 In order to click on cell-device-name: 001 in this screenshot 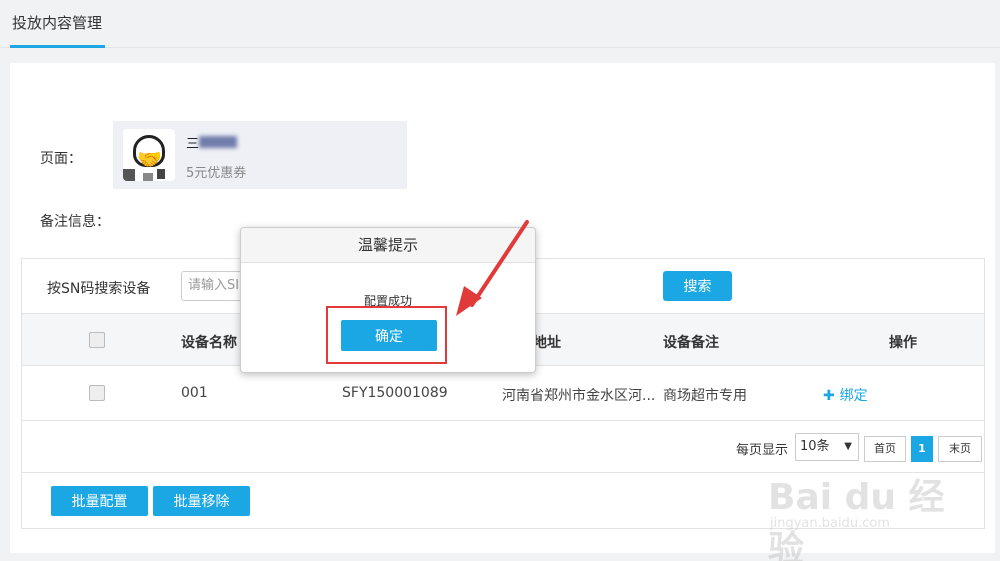, I will do `click(194, 393)`.